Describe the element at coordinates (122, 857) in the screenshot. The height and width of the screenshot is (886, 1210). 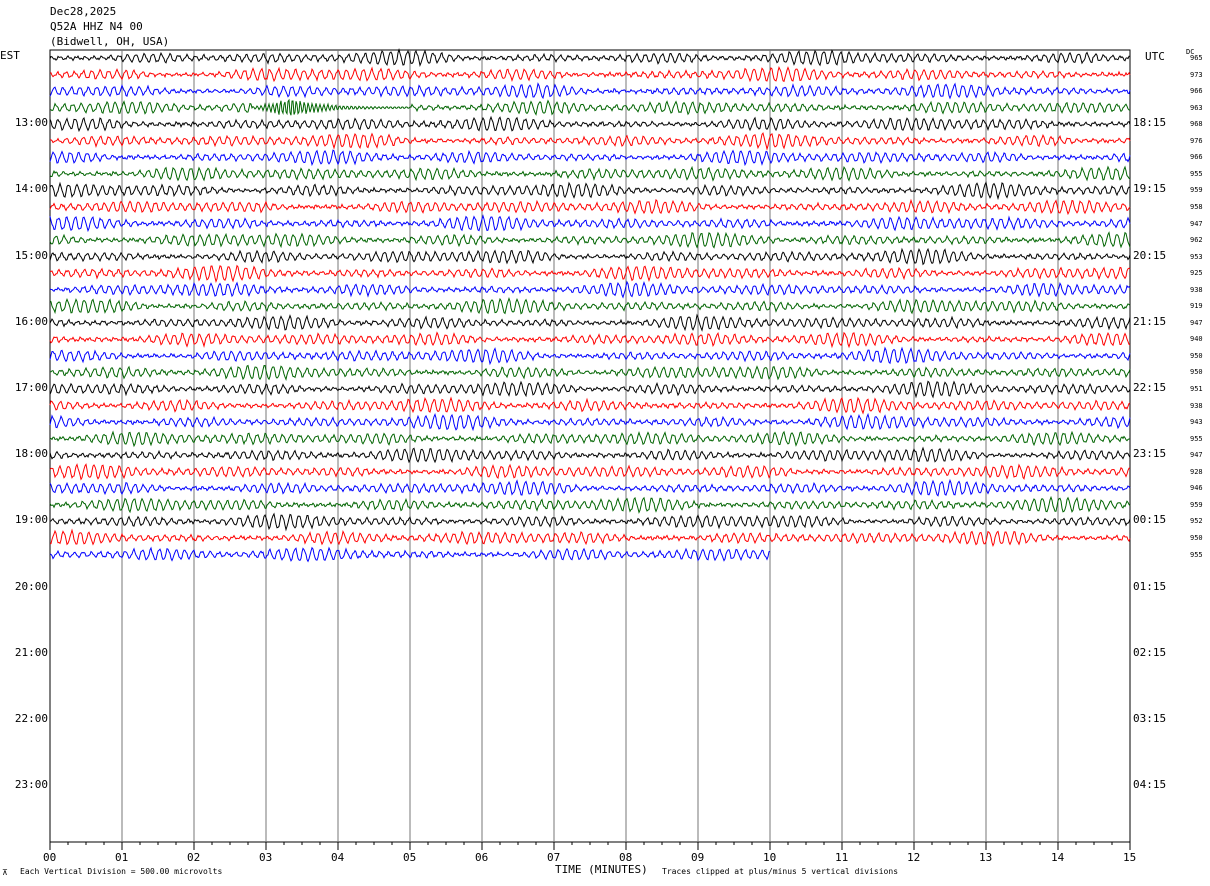
I see `x-tick-label: 01` at that location.